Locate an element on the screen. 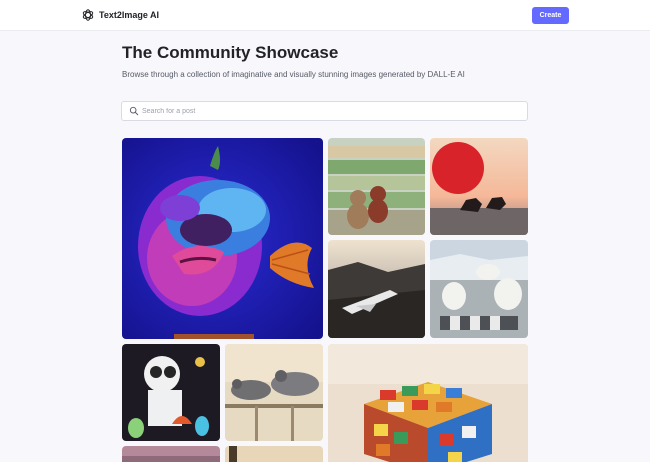  gallery-image-shuttle is located at coordinates (376, 289).